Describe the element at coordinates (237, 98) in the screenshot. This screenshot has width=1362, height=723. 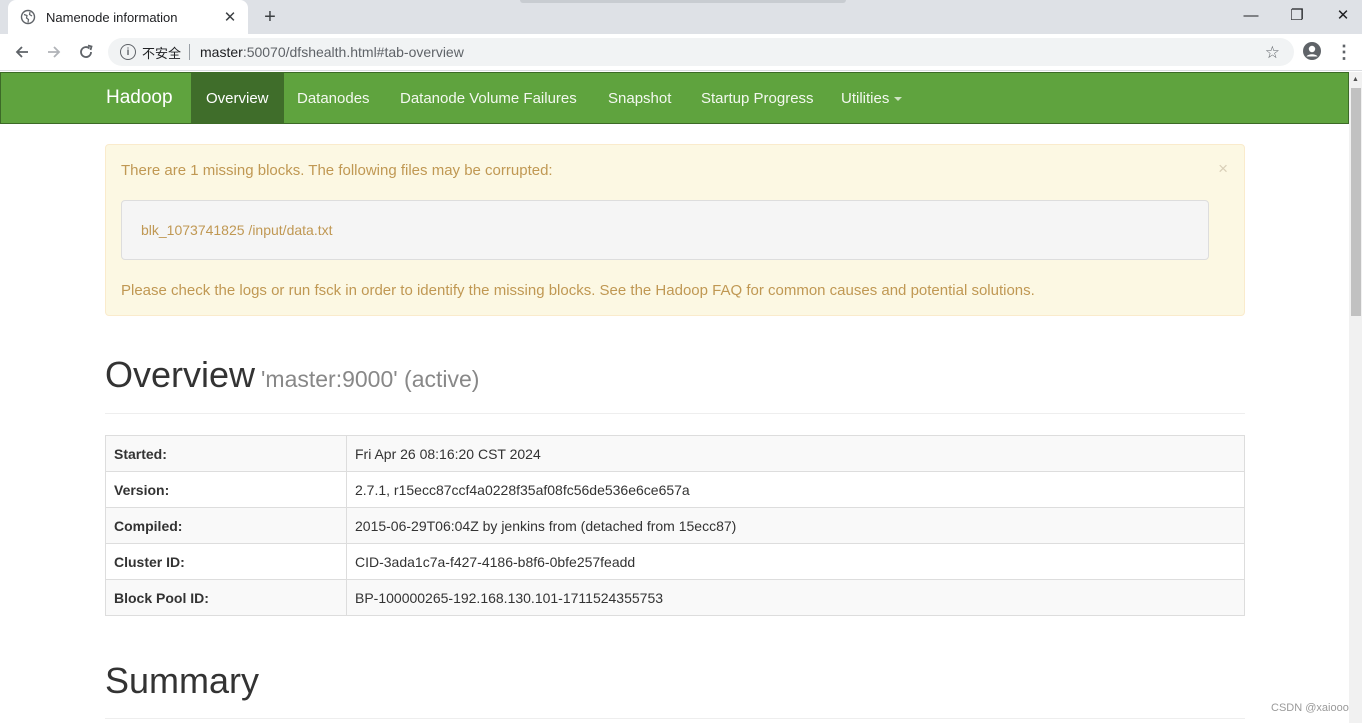
I see `nav-overview: Overview` at that location.